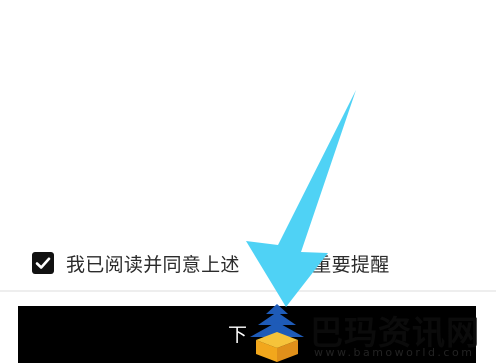  I want to click on agreement-text-lead: 我已阅读并同意上述, so click(153, 264).